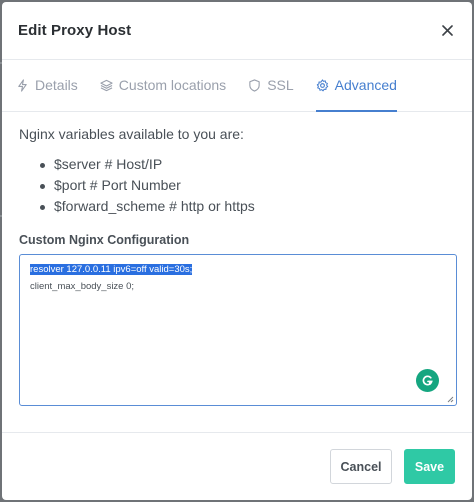 The height and width of the screenshot is (502, 474). Describe the element at coordinates (106, 85) in the screenshot. I see `layers-icon` at that location.